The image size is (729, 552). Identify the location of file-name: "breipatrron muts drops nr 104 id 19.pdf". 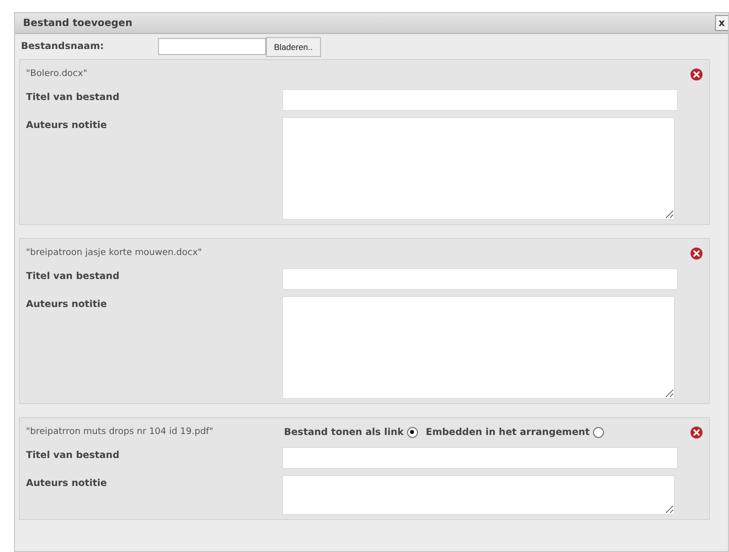
(120, 432).